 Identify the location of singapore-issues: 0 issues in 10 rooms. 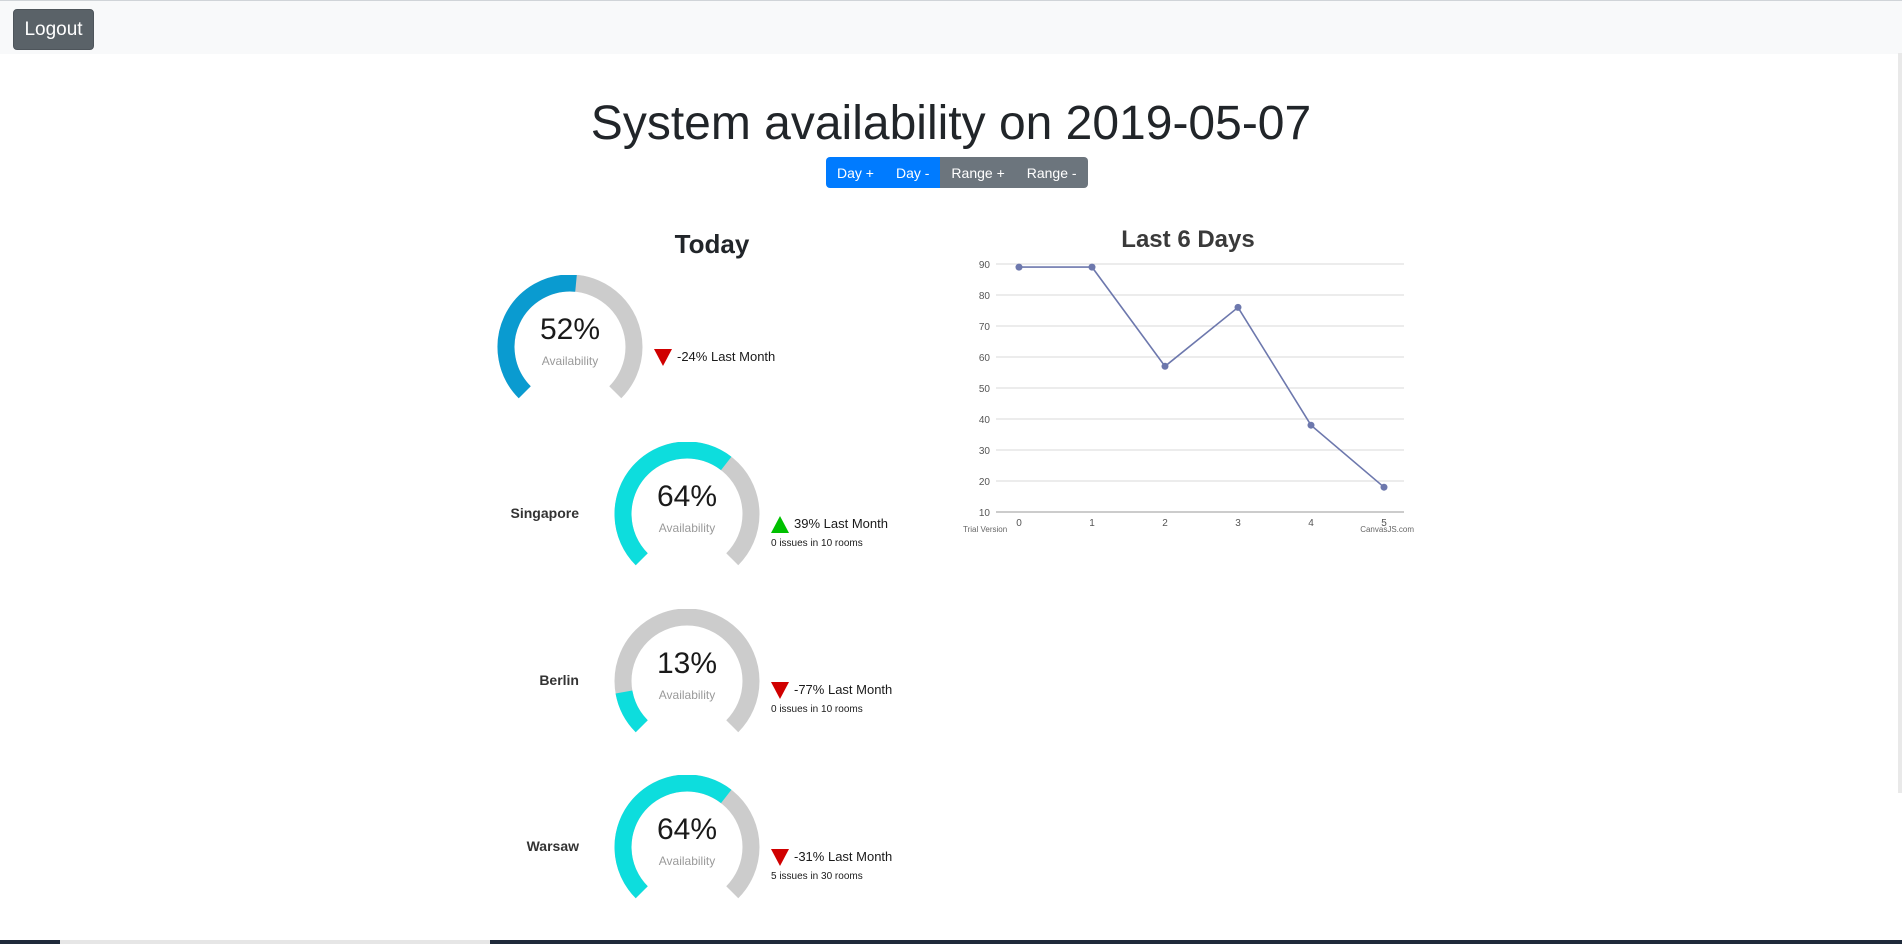
(817, 543).